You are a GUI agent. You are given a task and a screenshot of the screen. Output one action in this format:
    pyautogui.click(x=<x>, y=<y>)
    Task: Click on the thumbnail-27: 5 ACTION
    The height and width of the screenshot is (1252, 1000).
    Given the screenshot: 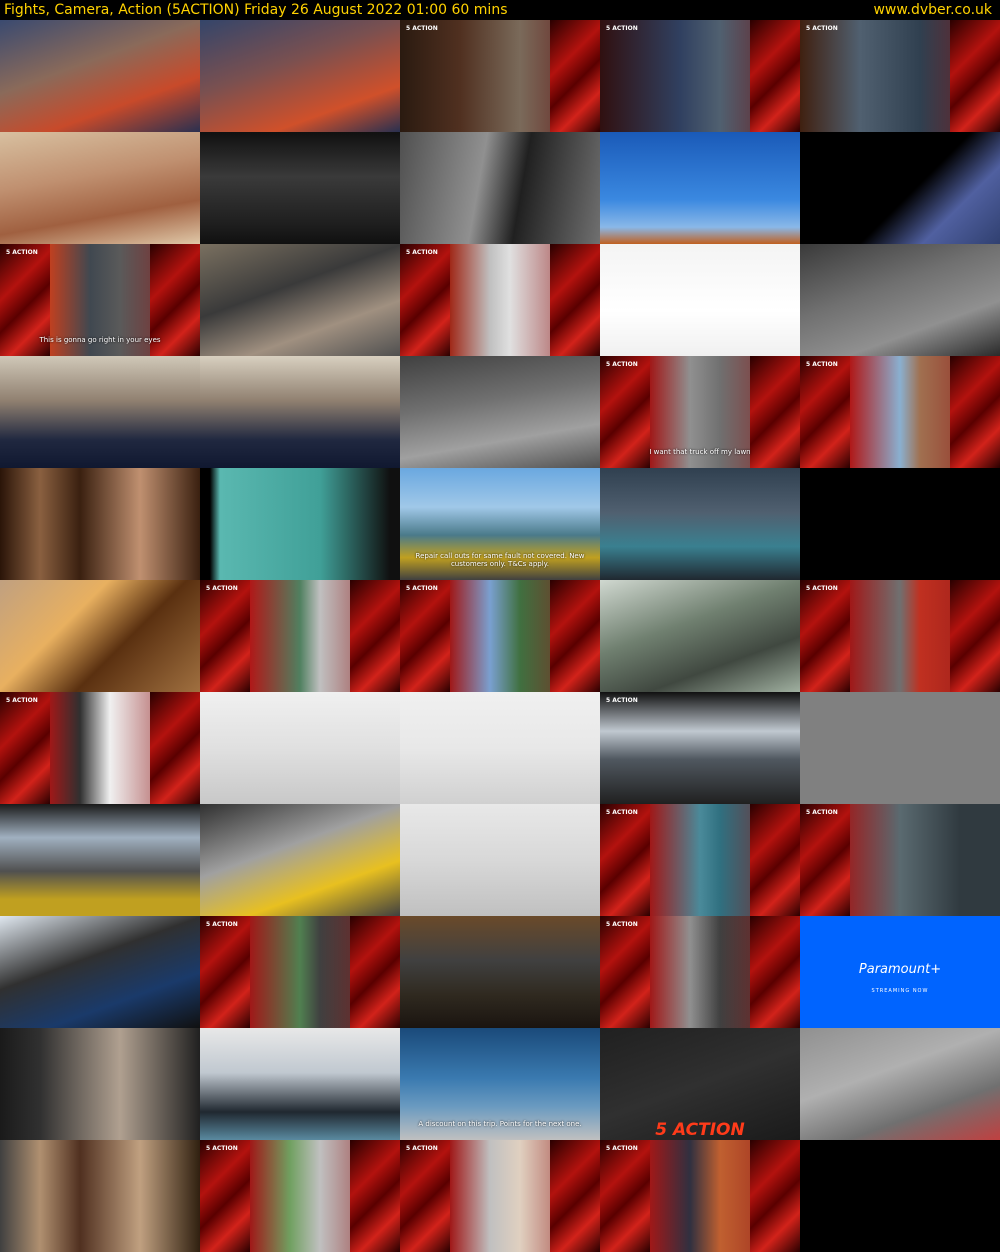 What is the action you would take?
    pyautogui.click(x=500, y=636)
    